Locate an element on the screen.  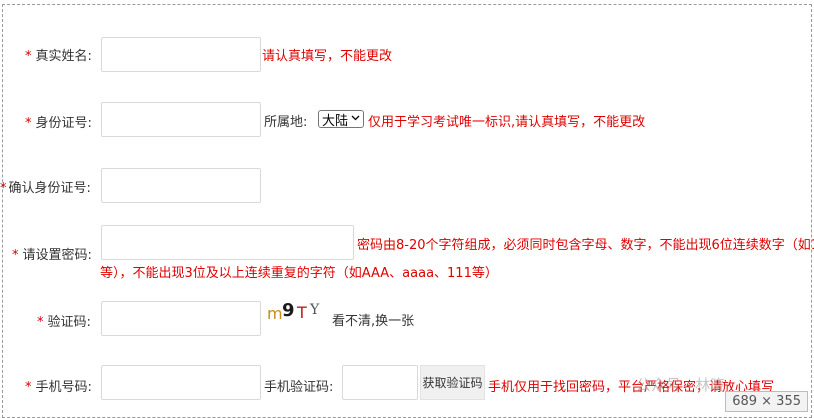
captcha-label: * 验证码: is located at coordinates (64, 322).